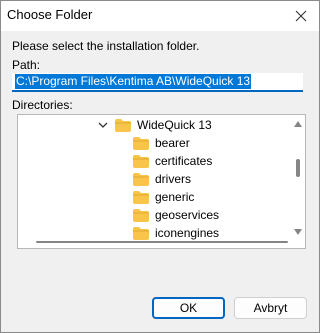 The image size is (320, 333). I want to click on window-title: Choose Folder, so click(50, 14).